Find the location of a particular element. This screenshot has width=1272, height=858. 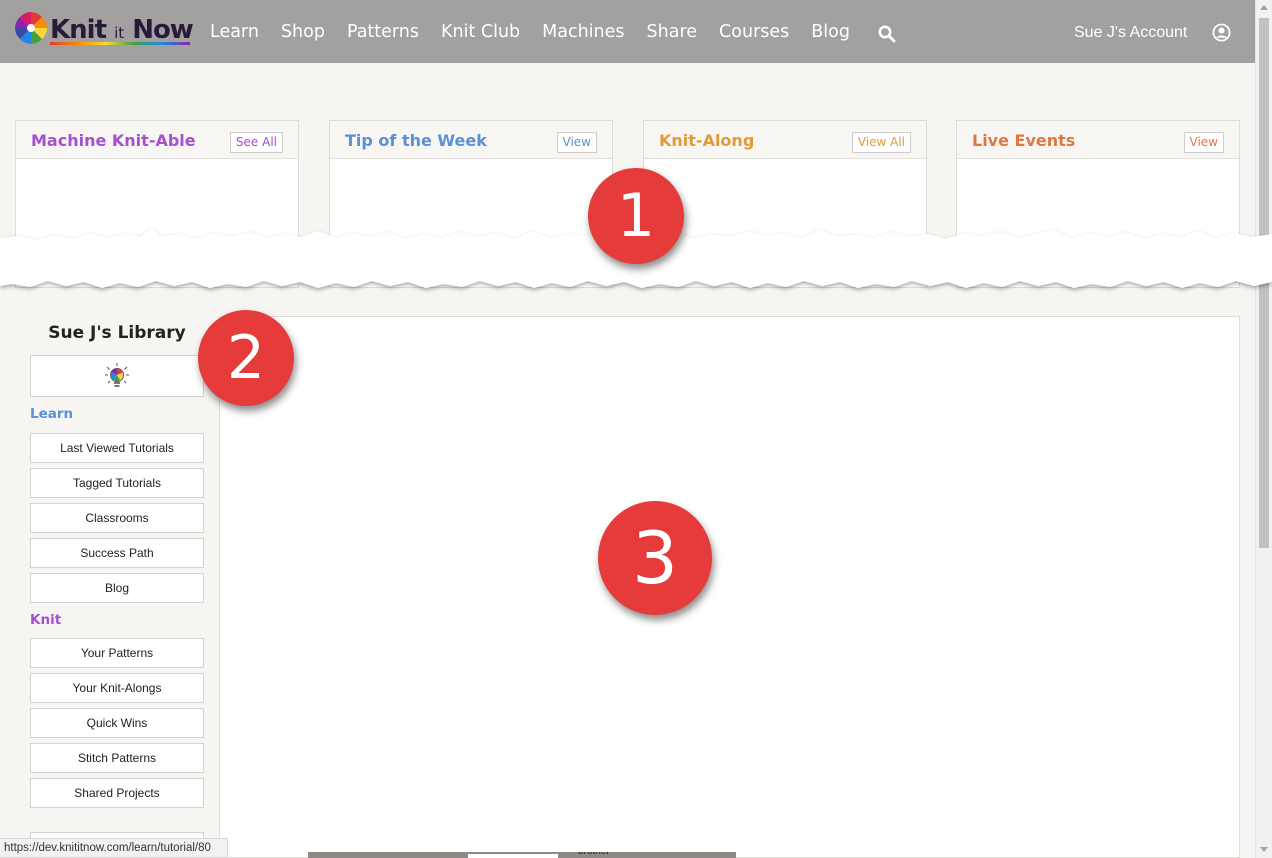

page-scrollbar is located at coordinates (1263, 429).